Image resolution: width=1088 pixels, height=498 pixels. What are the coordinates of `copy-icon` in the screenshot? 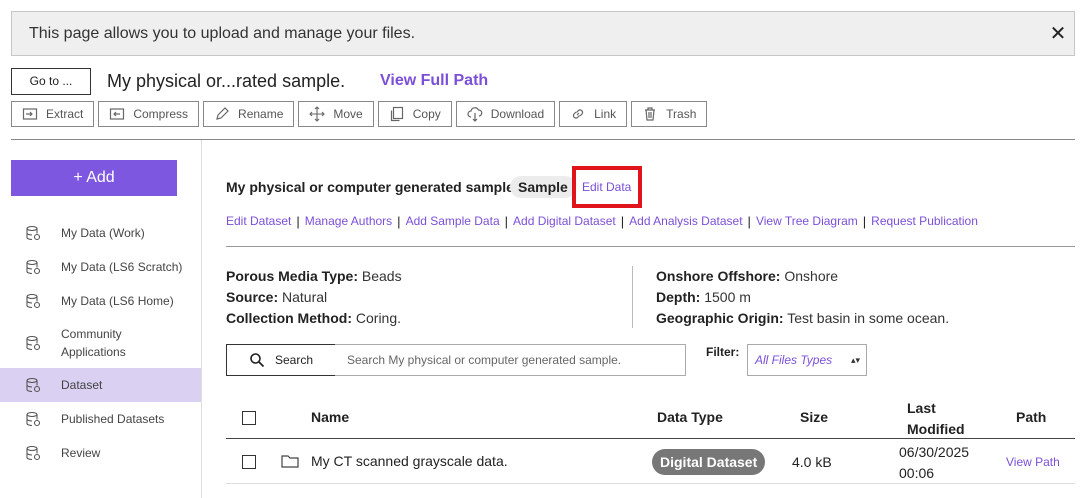 It's located at (396, 114).